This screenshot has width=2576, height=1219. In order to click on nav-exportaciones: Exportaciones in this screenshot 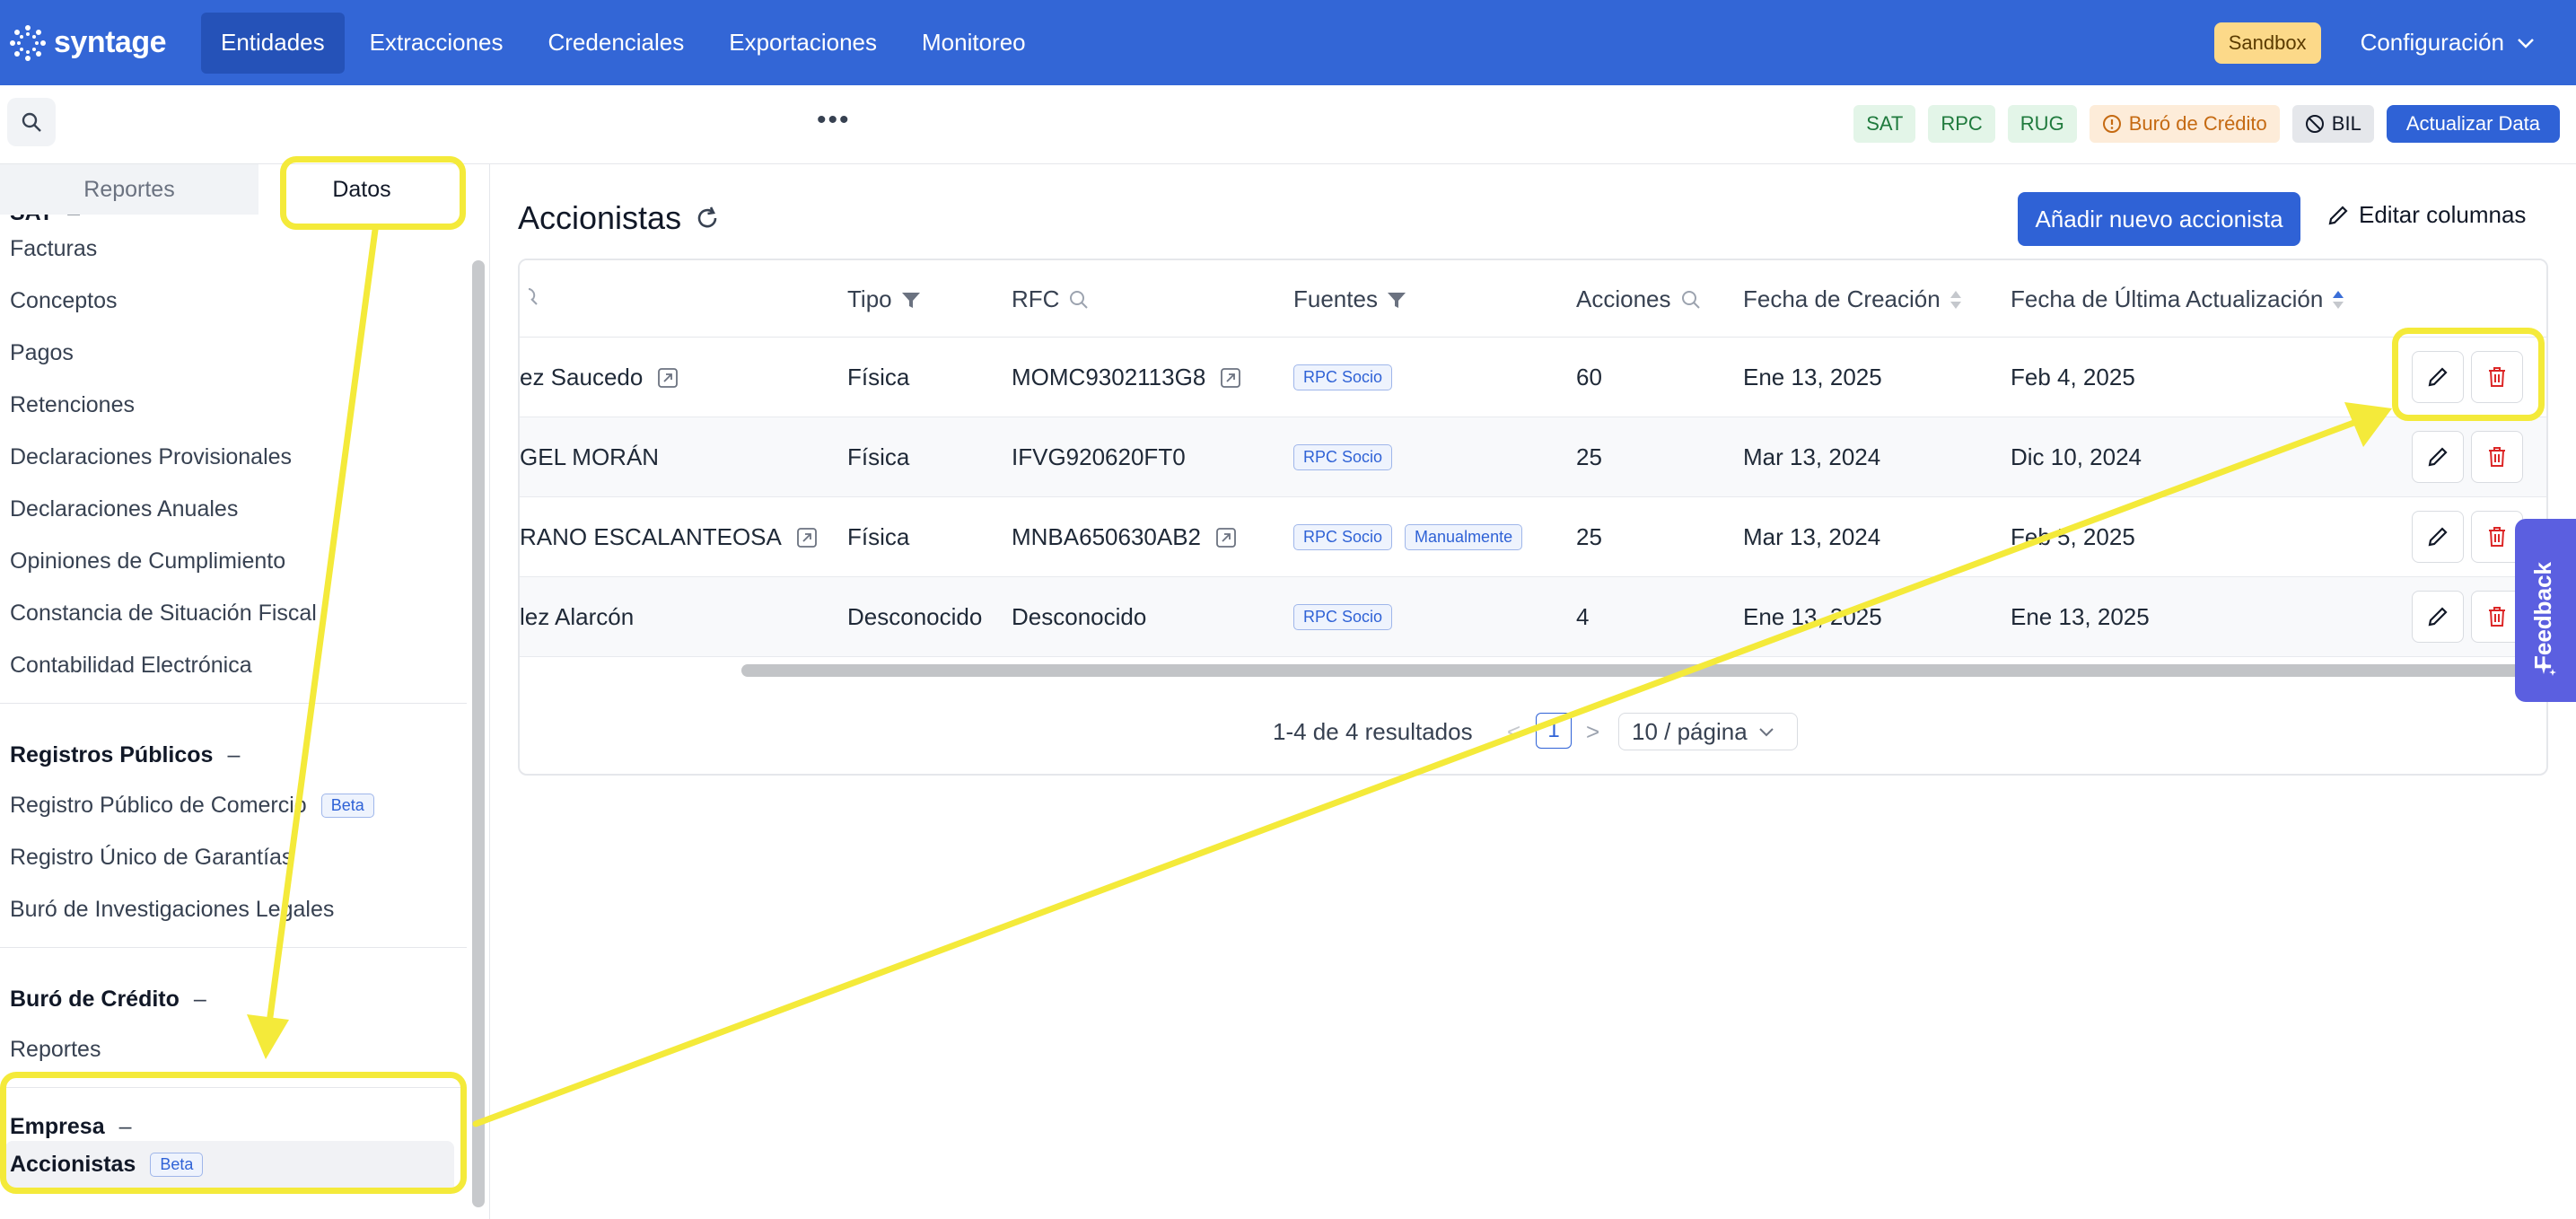, I will do `click(803, 43)`.